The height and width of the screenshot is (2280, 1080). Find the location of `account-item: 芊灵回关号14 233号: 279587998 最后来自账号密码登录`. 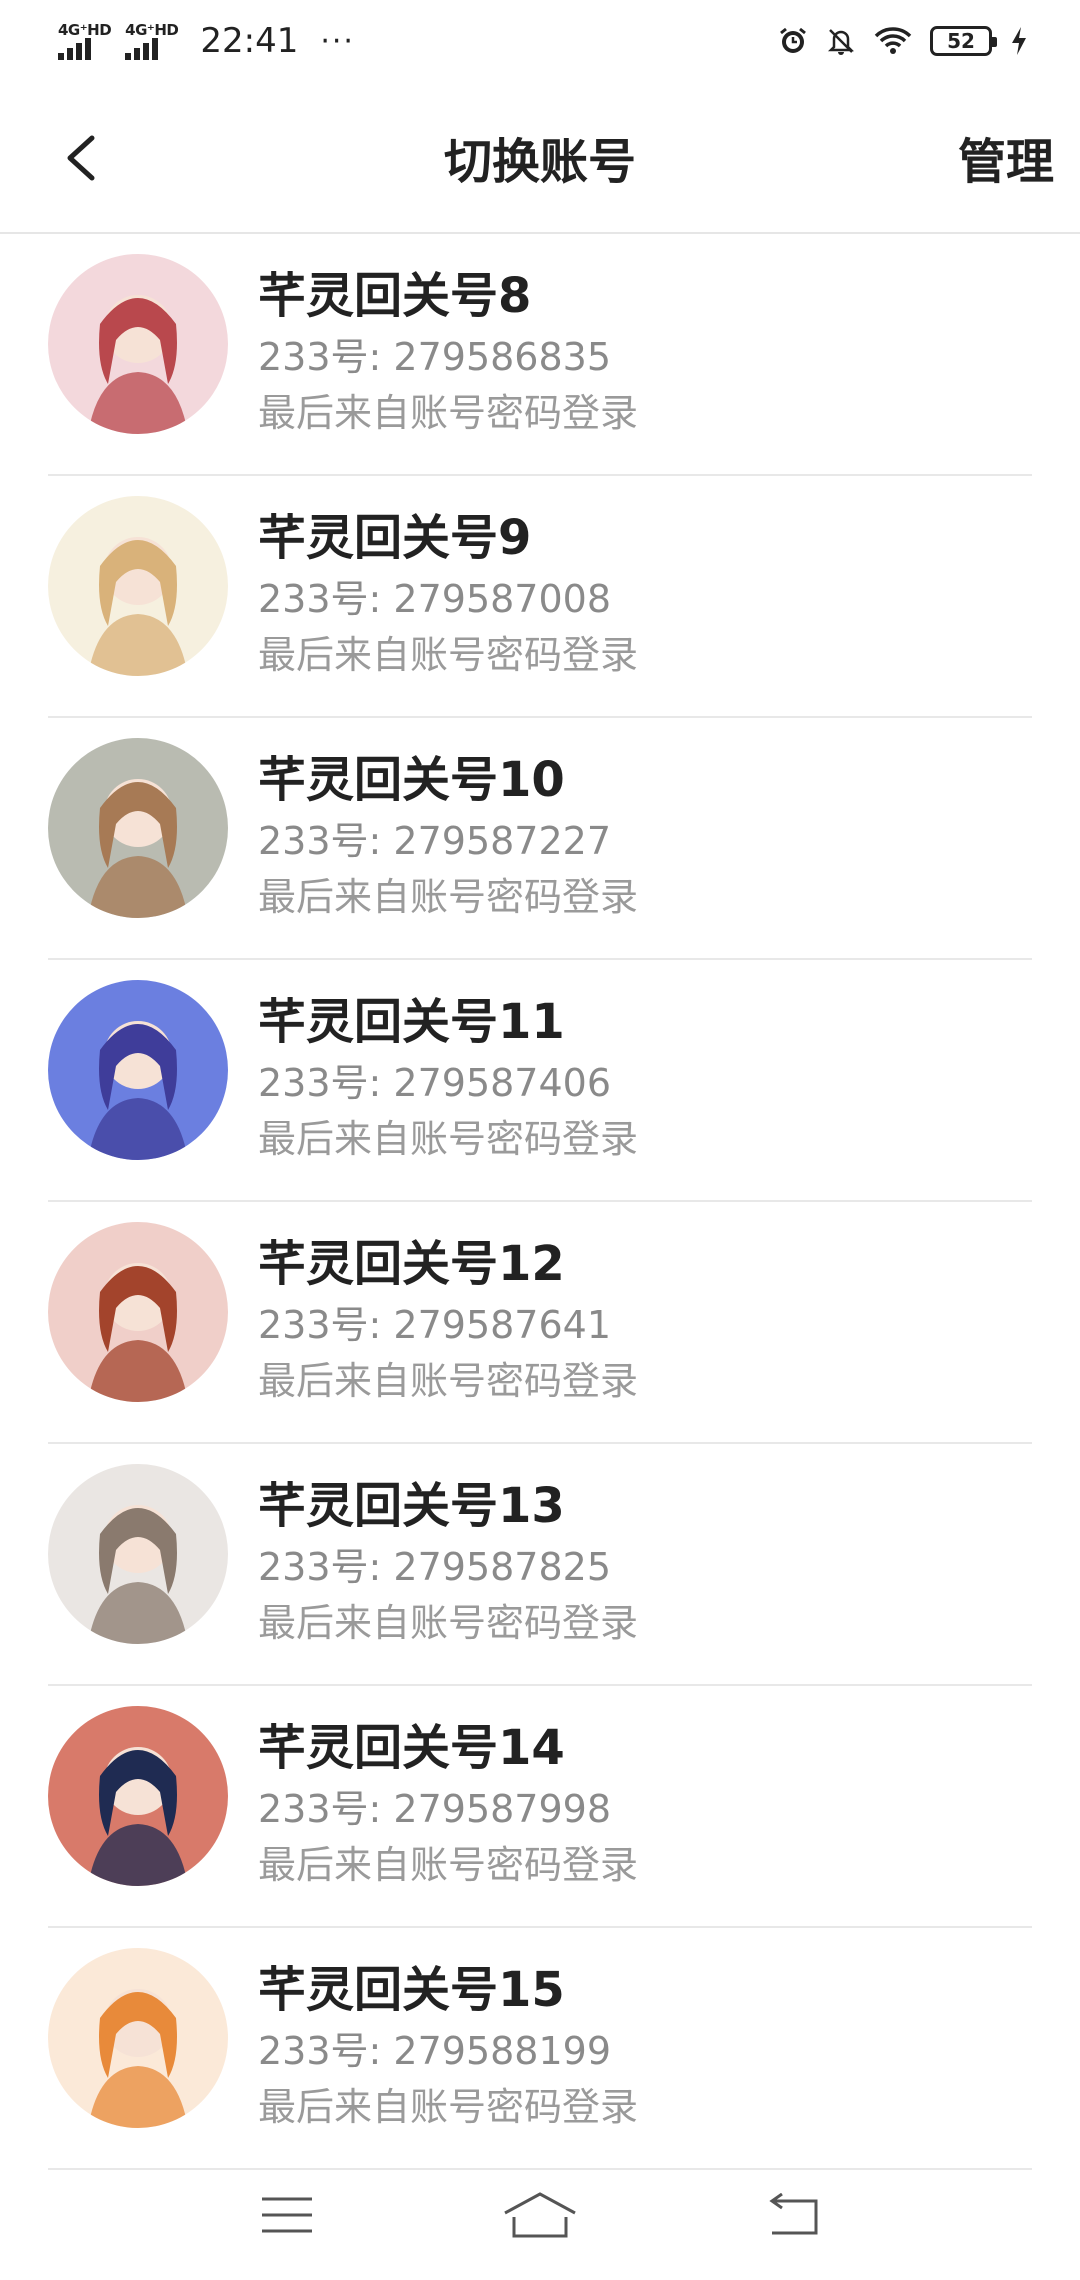

account-item: 芊灵回关号14 233号: 279587998 最后来自账号密码登录 is located at coordinates (540, 1807).